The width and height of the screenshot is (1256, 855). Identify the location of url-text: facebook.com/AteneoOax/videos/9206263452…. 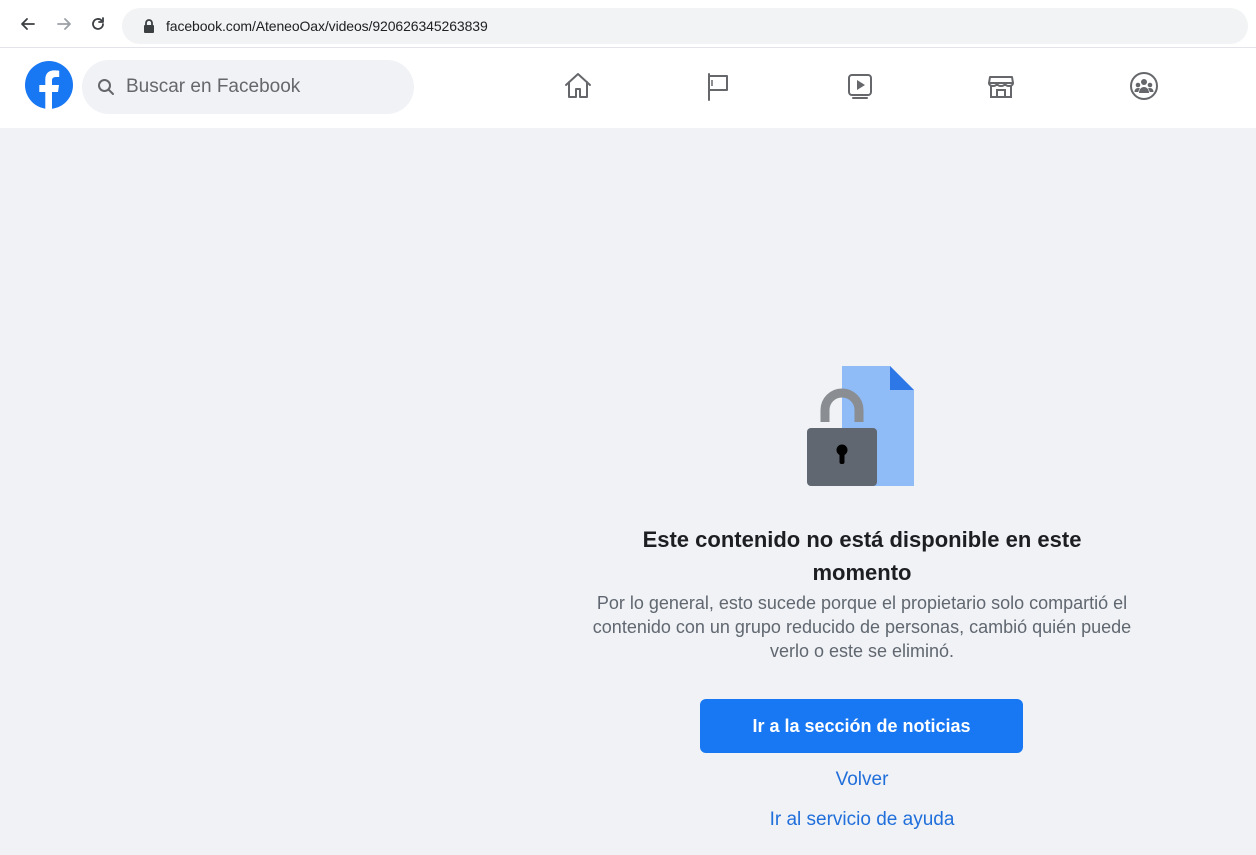
(327, 26).